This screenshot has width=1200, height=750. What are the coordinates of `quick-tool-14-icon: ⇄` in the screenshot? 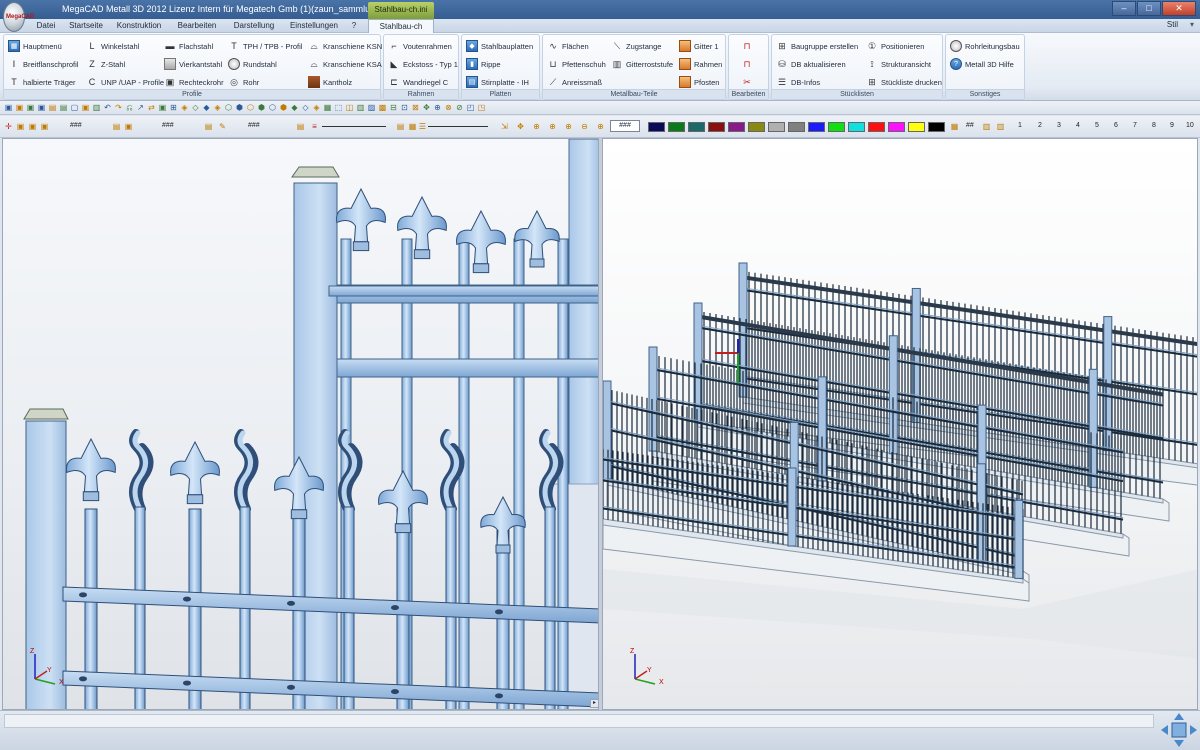 It's located at (151, 107).